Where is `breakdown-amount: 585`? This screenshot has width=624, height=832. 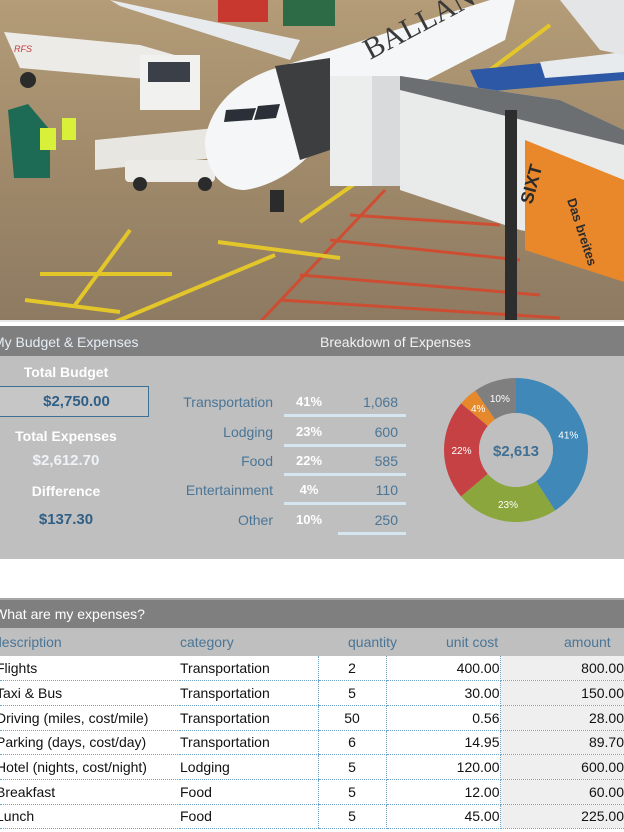
breakdown-amount: 585 is located at coordinates (386, 461).